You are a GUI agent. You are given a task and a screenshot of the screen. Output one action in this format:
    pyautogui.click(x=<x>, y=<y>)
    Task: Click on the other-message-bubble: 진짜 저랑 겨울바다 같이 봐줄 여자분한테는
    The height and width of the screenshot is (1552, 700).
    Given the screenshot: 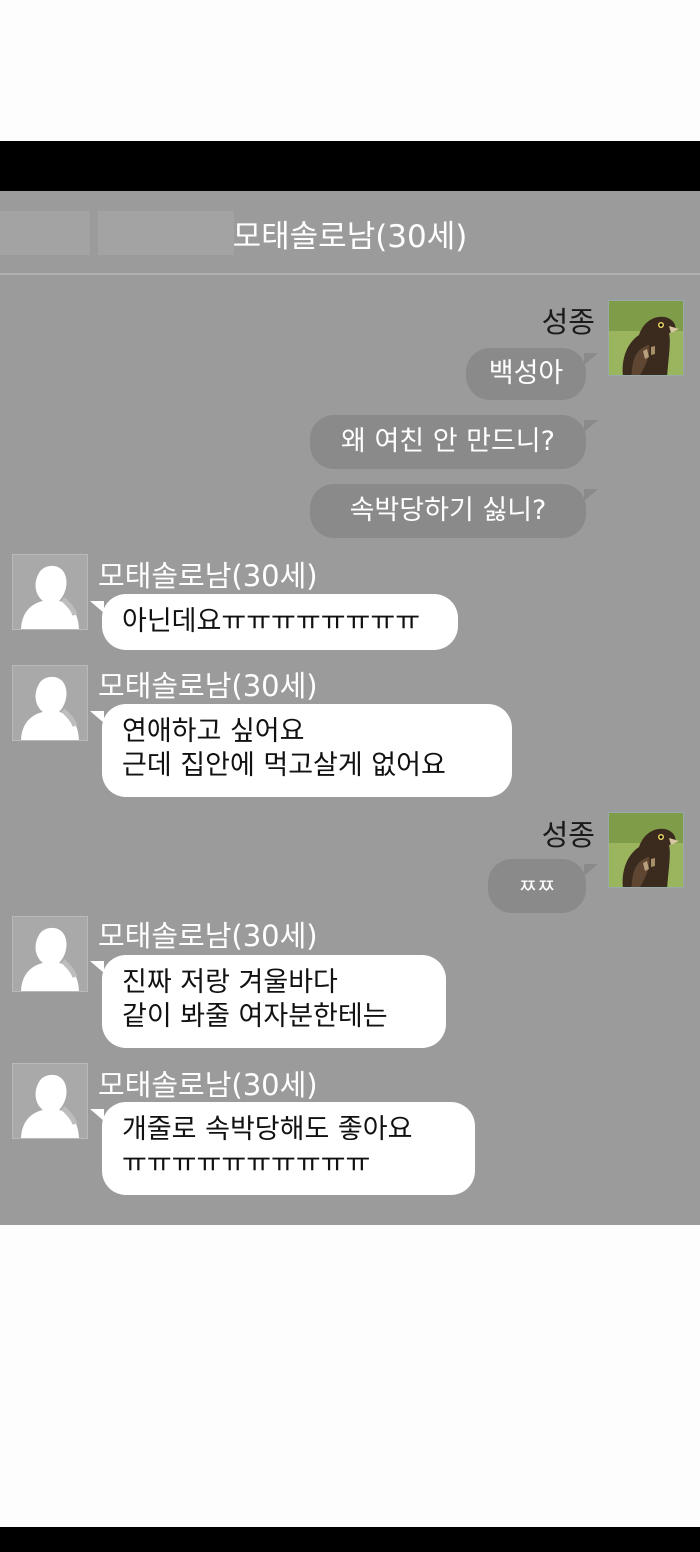 What is the action you would take?
    pyautogui.click(x=274, y=1001)
    